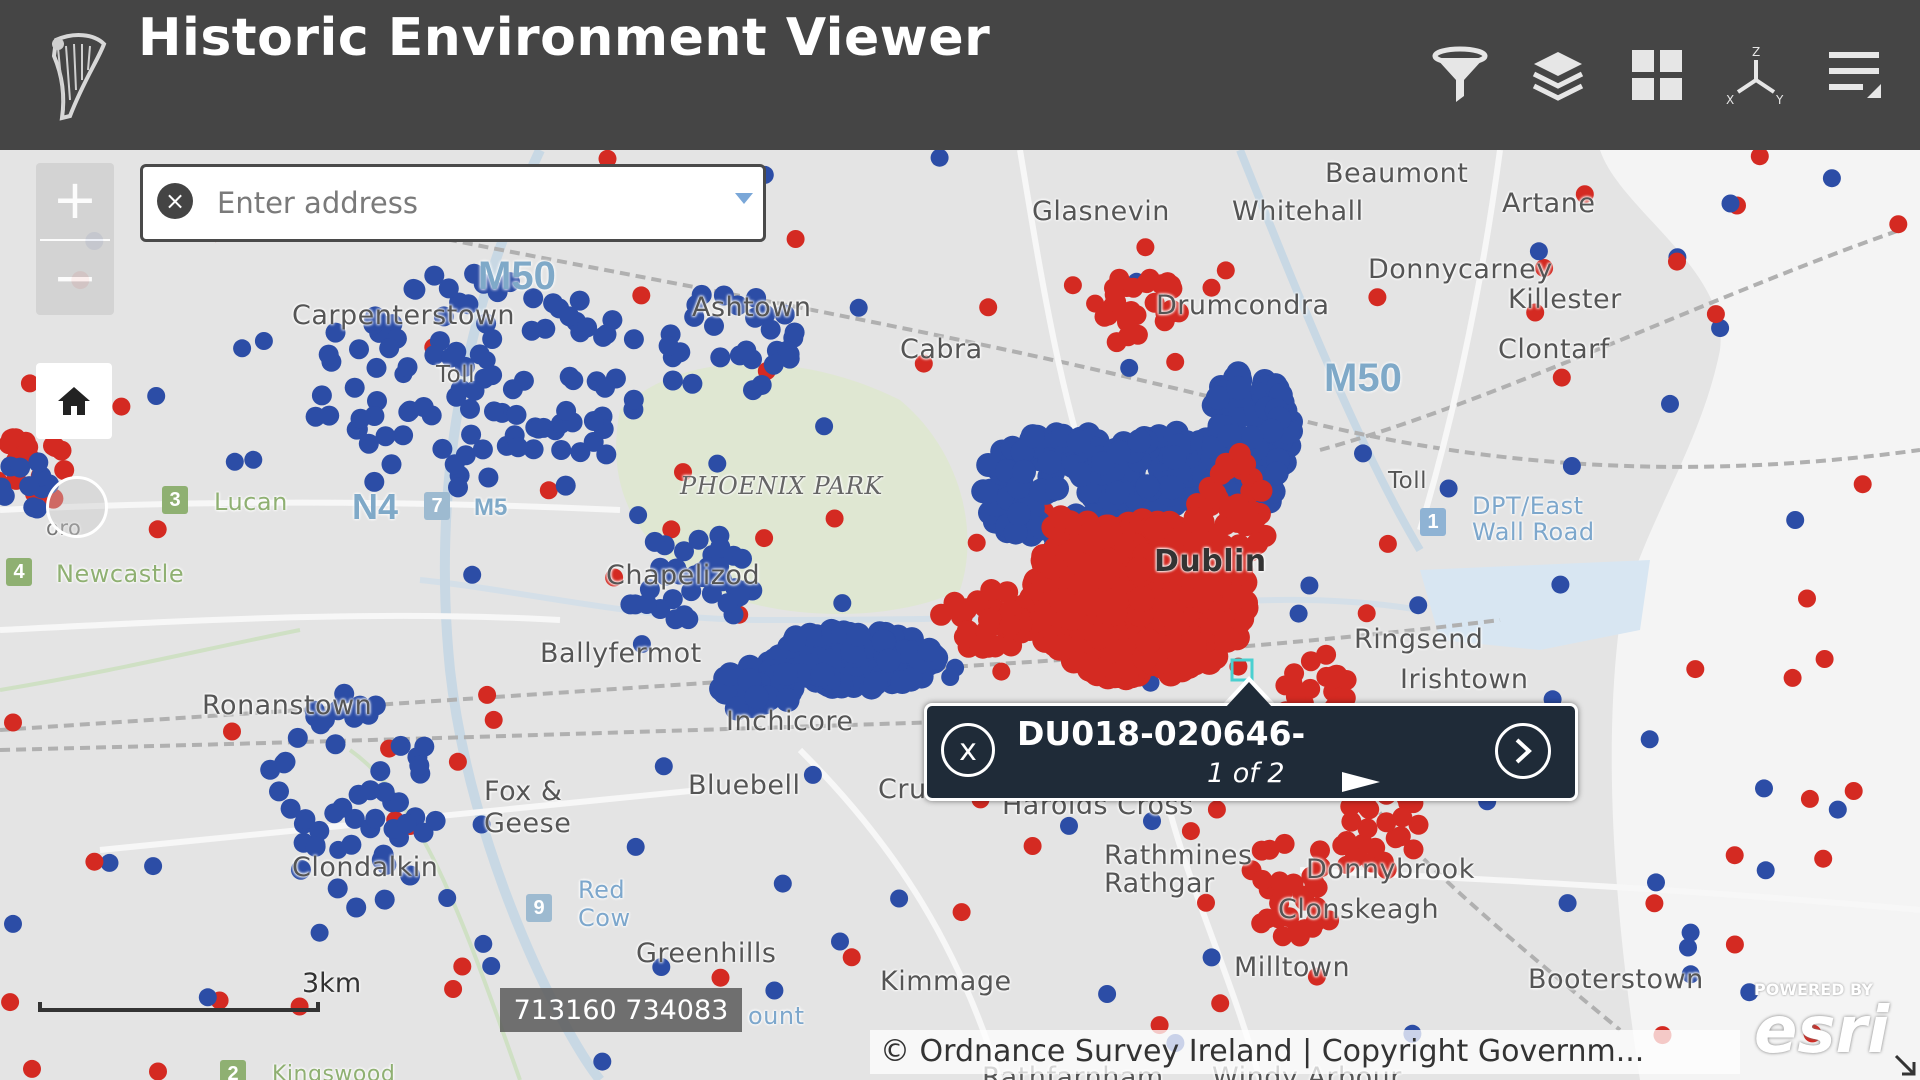  What do you see at coordinates (1460, 76) in the screenshot?
I see `filter-button` at bounding box center [1460, 76].